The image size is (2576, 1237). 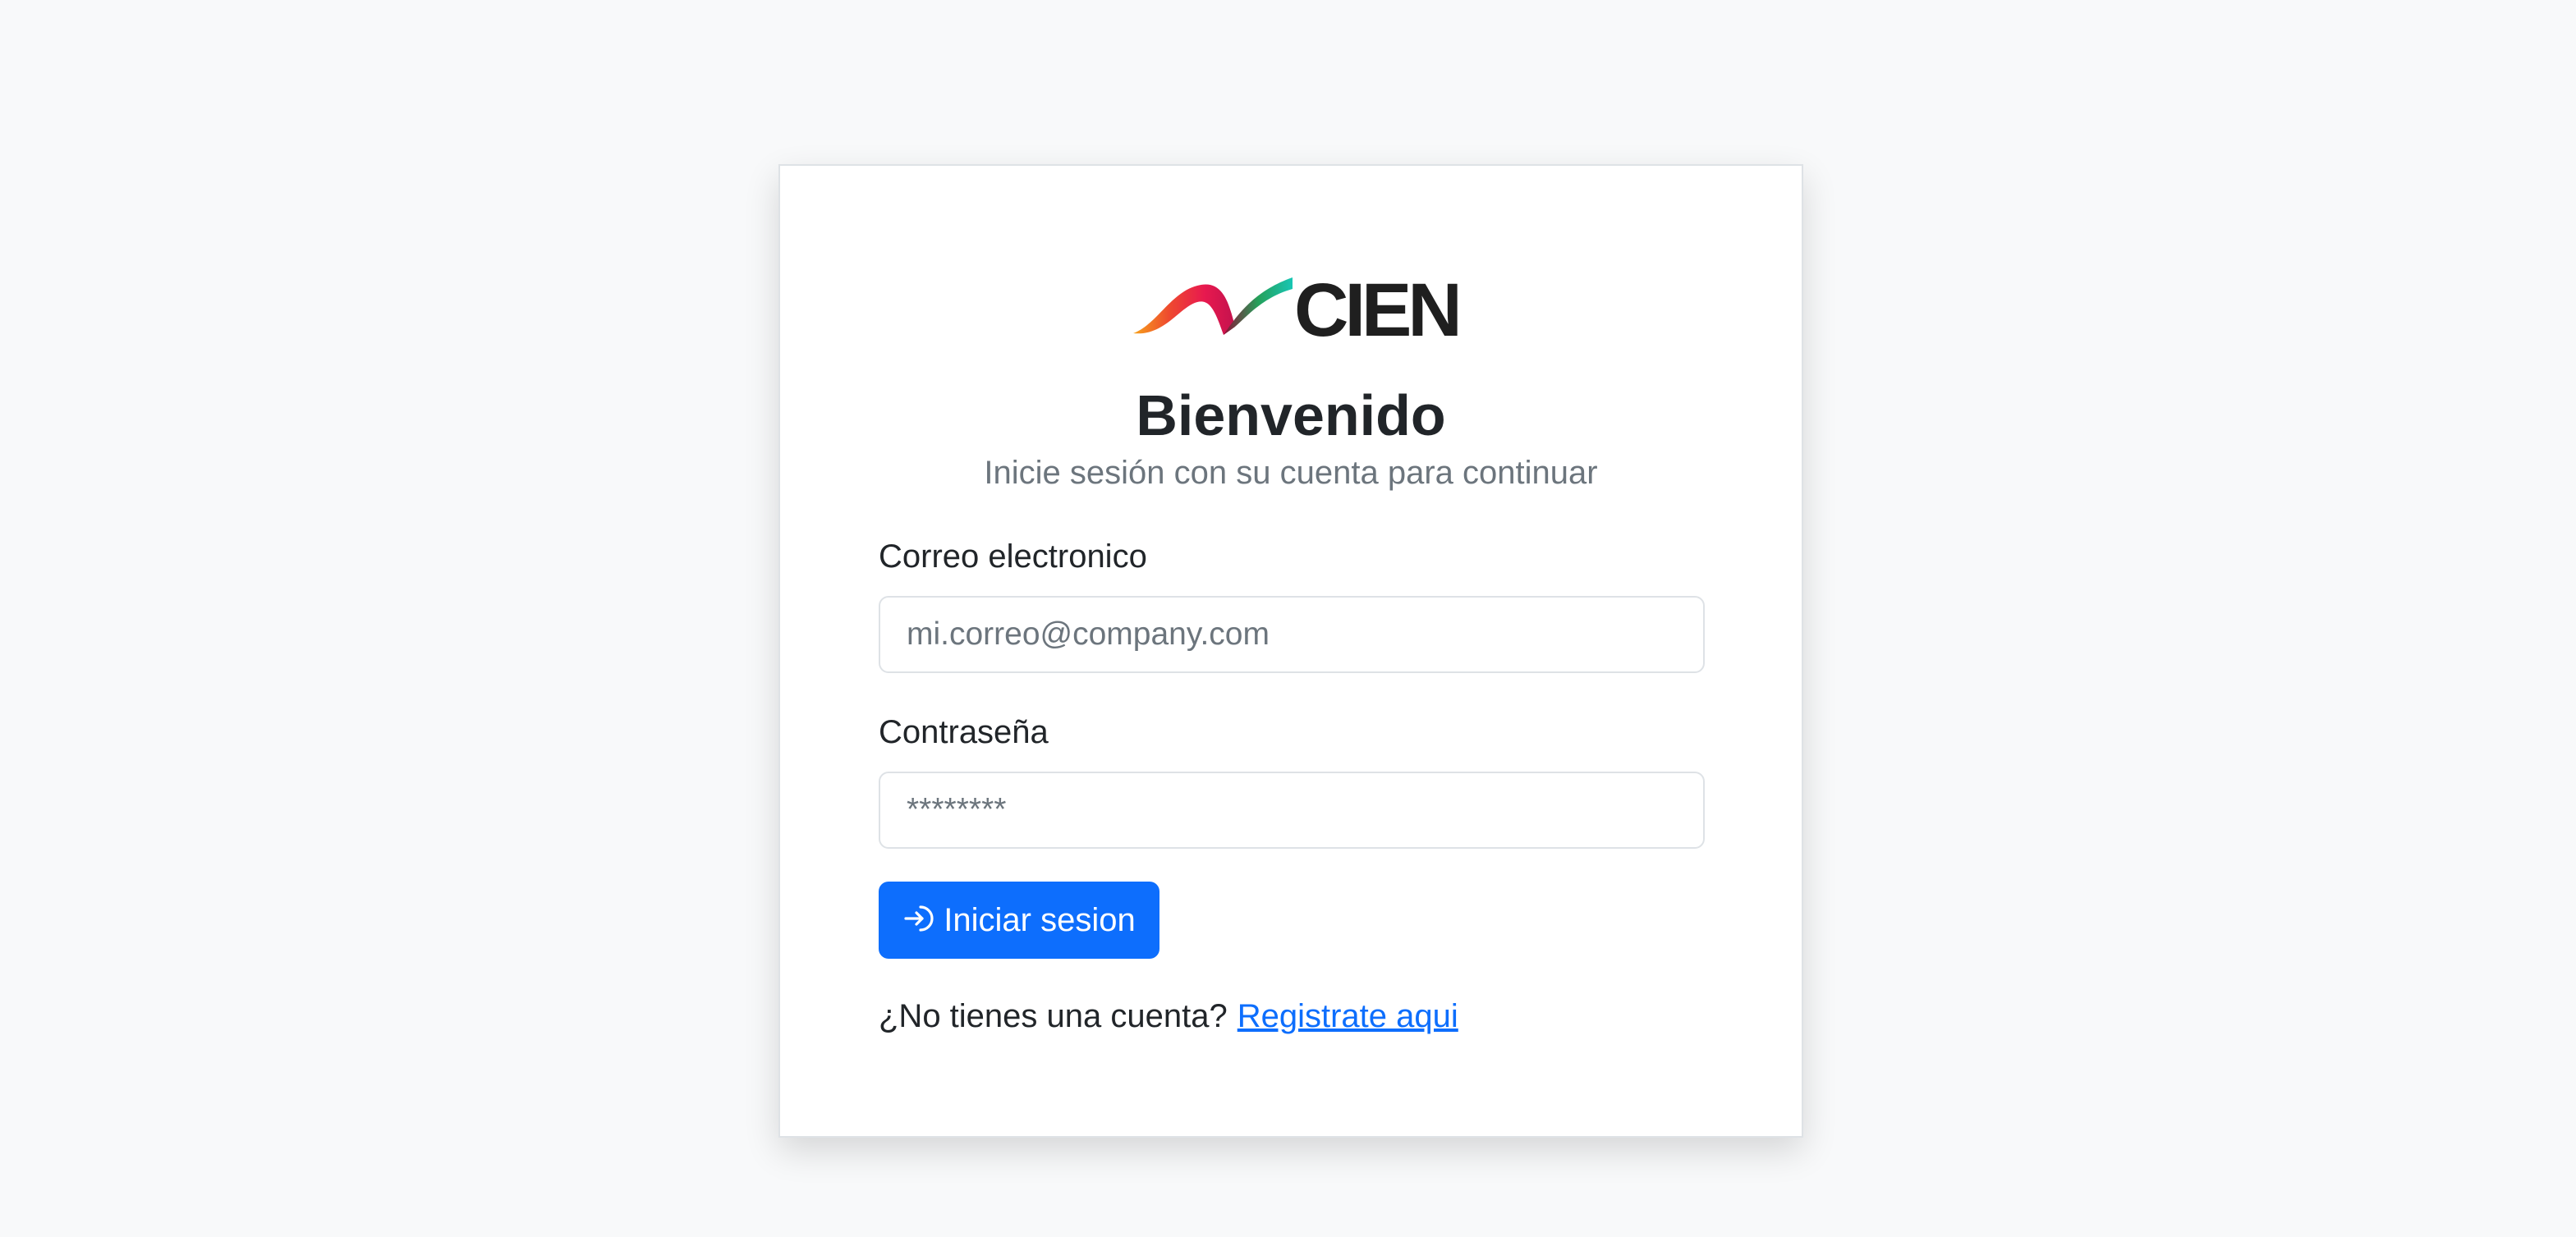 I want to click on login-title: Bienvenido, so click(x=1291, y=415).